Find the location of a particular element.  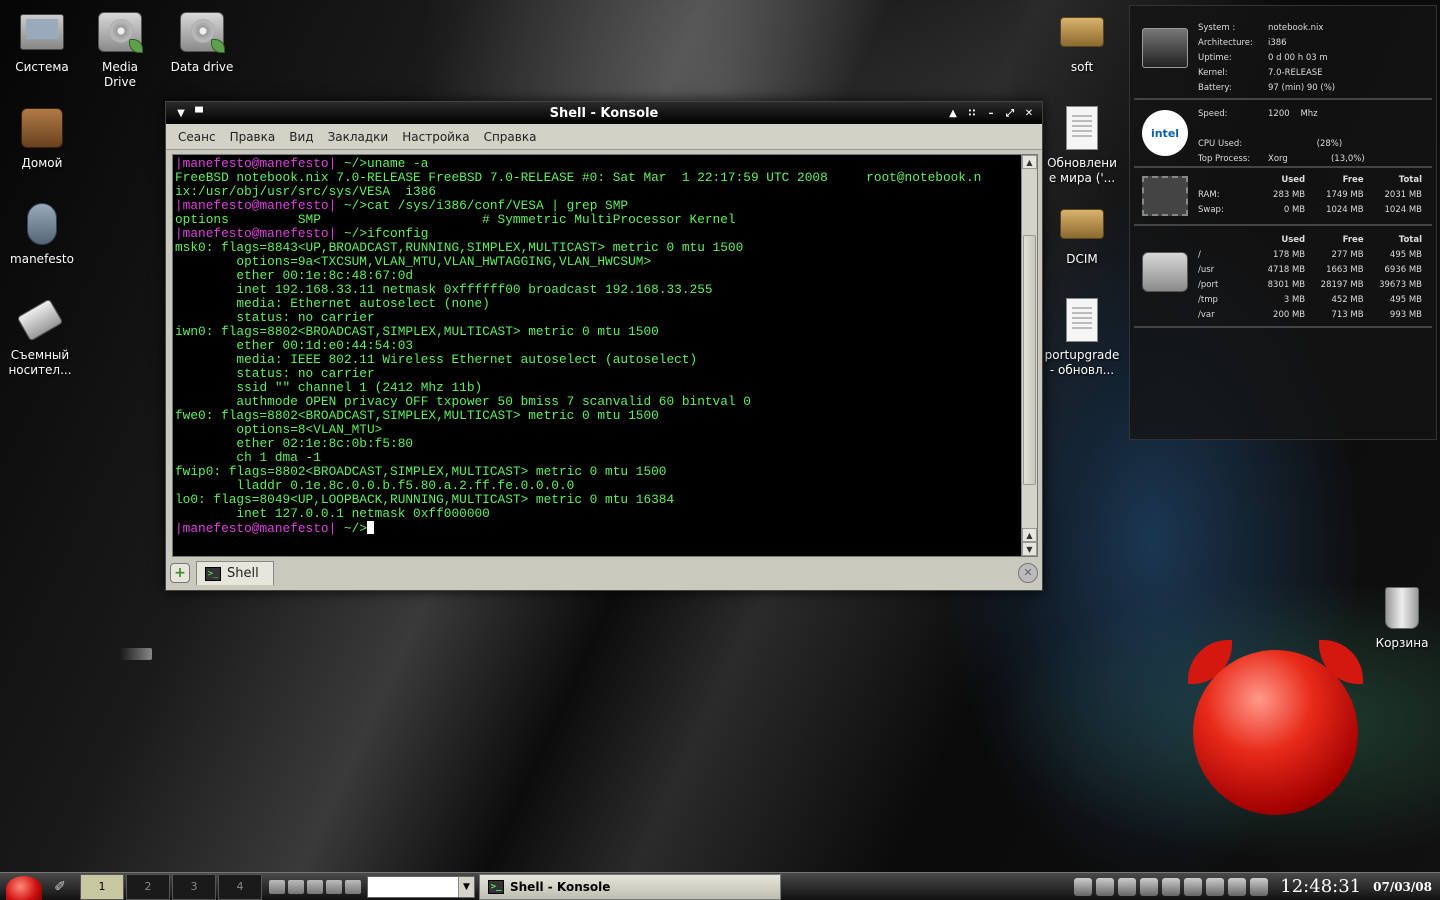

desktop-icon-label: Media Drive is located at coordinates (120, 74).